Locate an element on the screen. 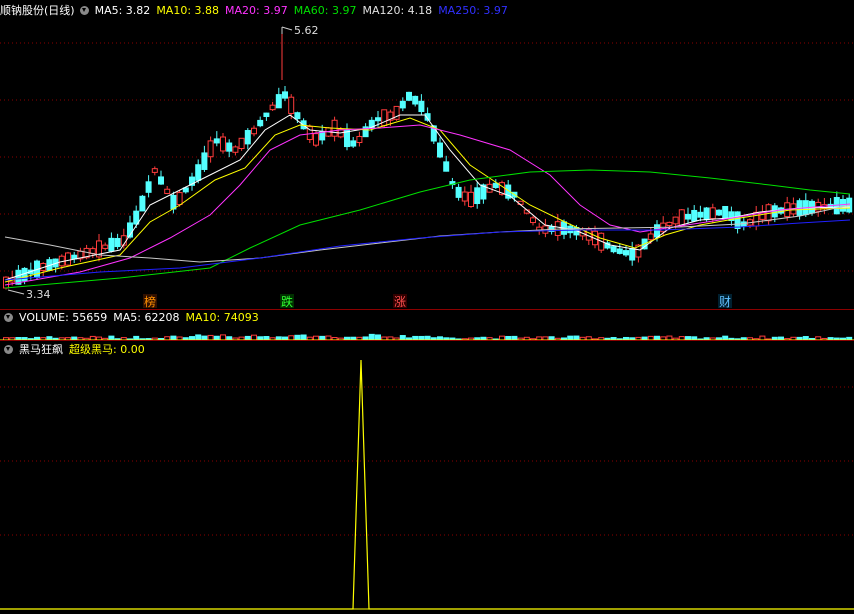 This screenshot has height=614, width=854. volume-header: VOLUME: 55659 MA5: 62208 MA10: 74093 is located at coordinates (132, 318).